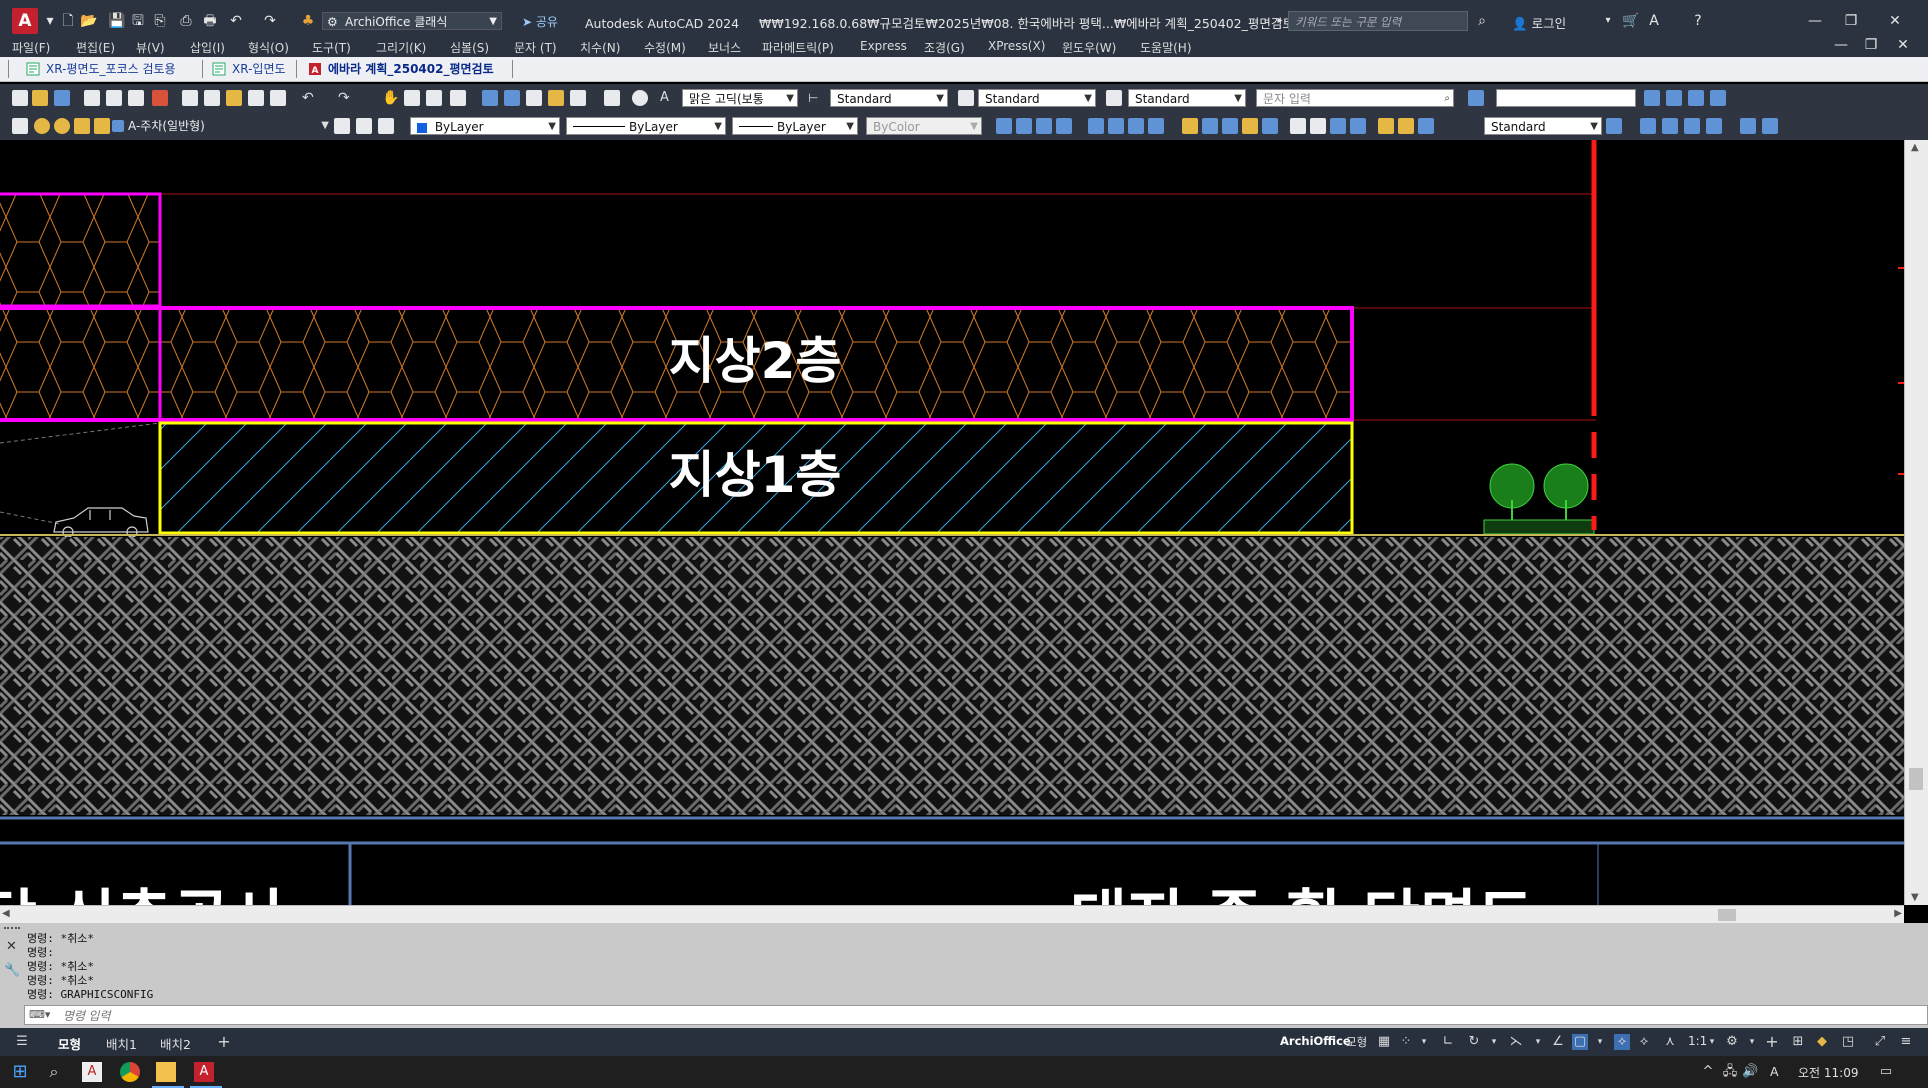 The width and height of the screenshot is (1928, 1088). I want to click on doc-restore-button: ❐, so click(1871, 46).